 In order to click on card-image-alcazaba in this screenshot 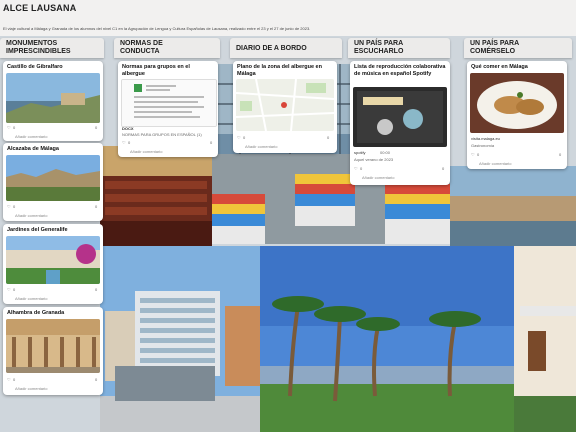, I will do `click(53, 178)`.